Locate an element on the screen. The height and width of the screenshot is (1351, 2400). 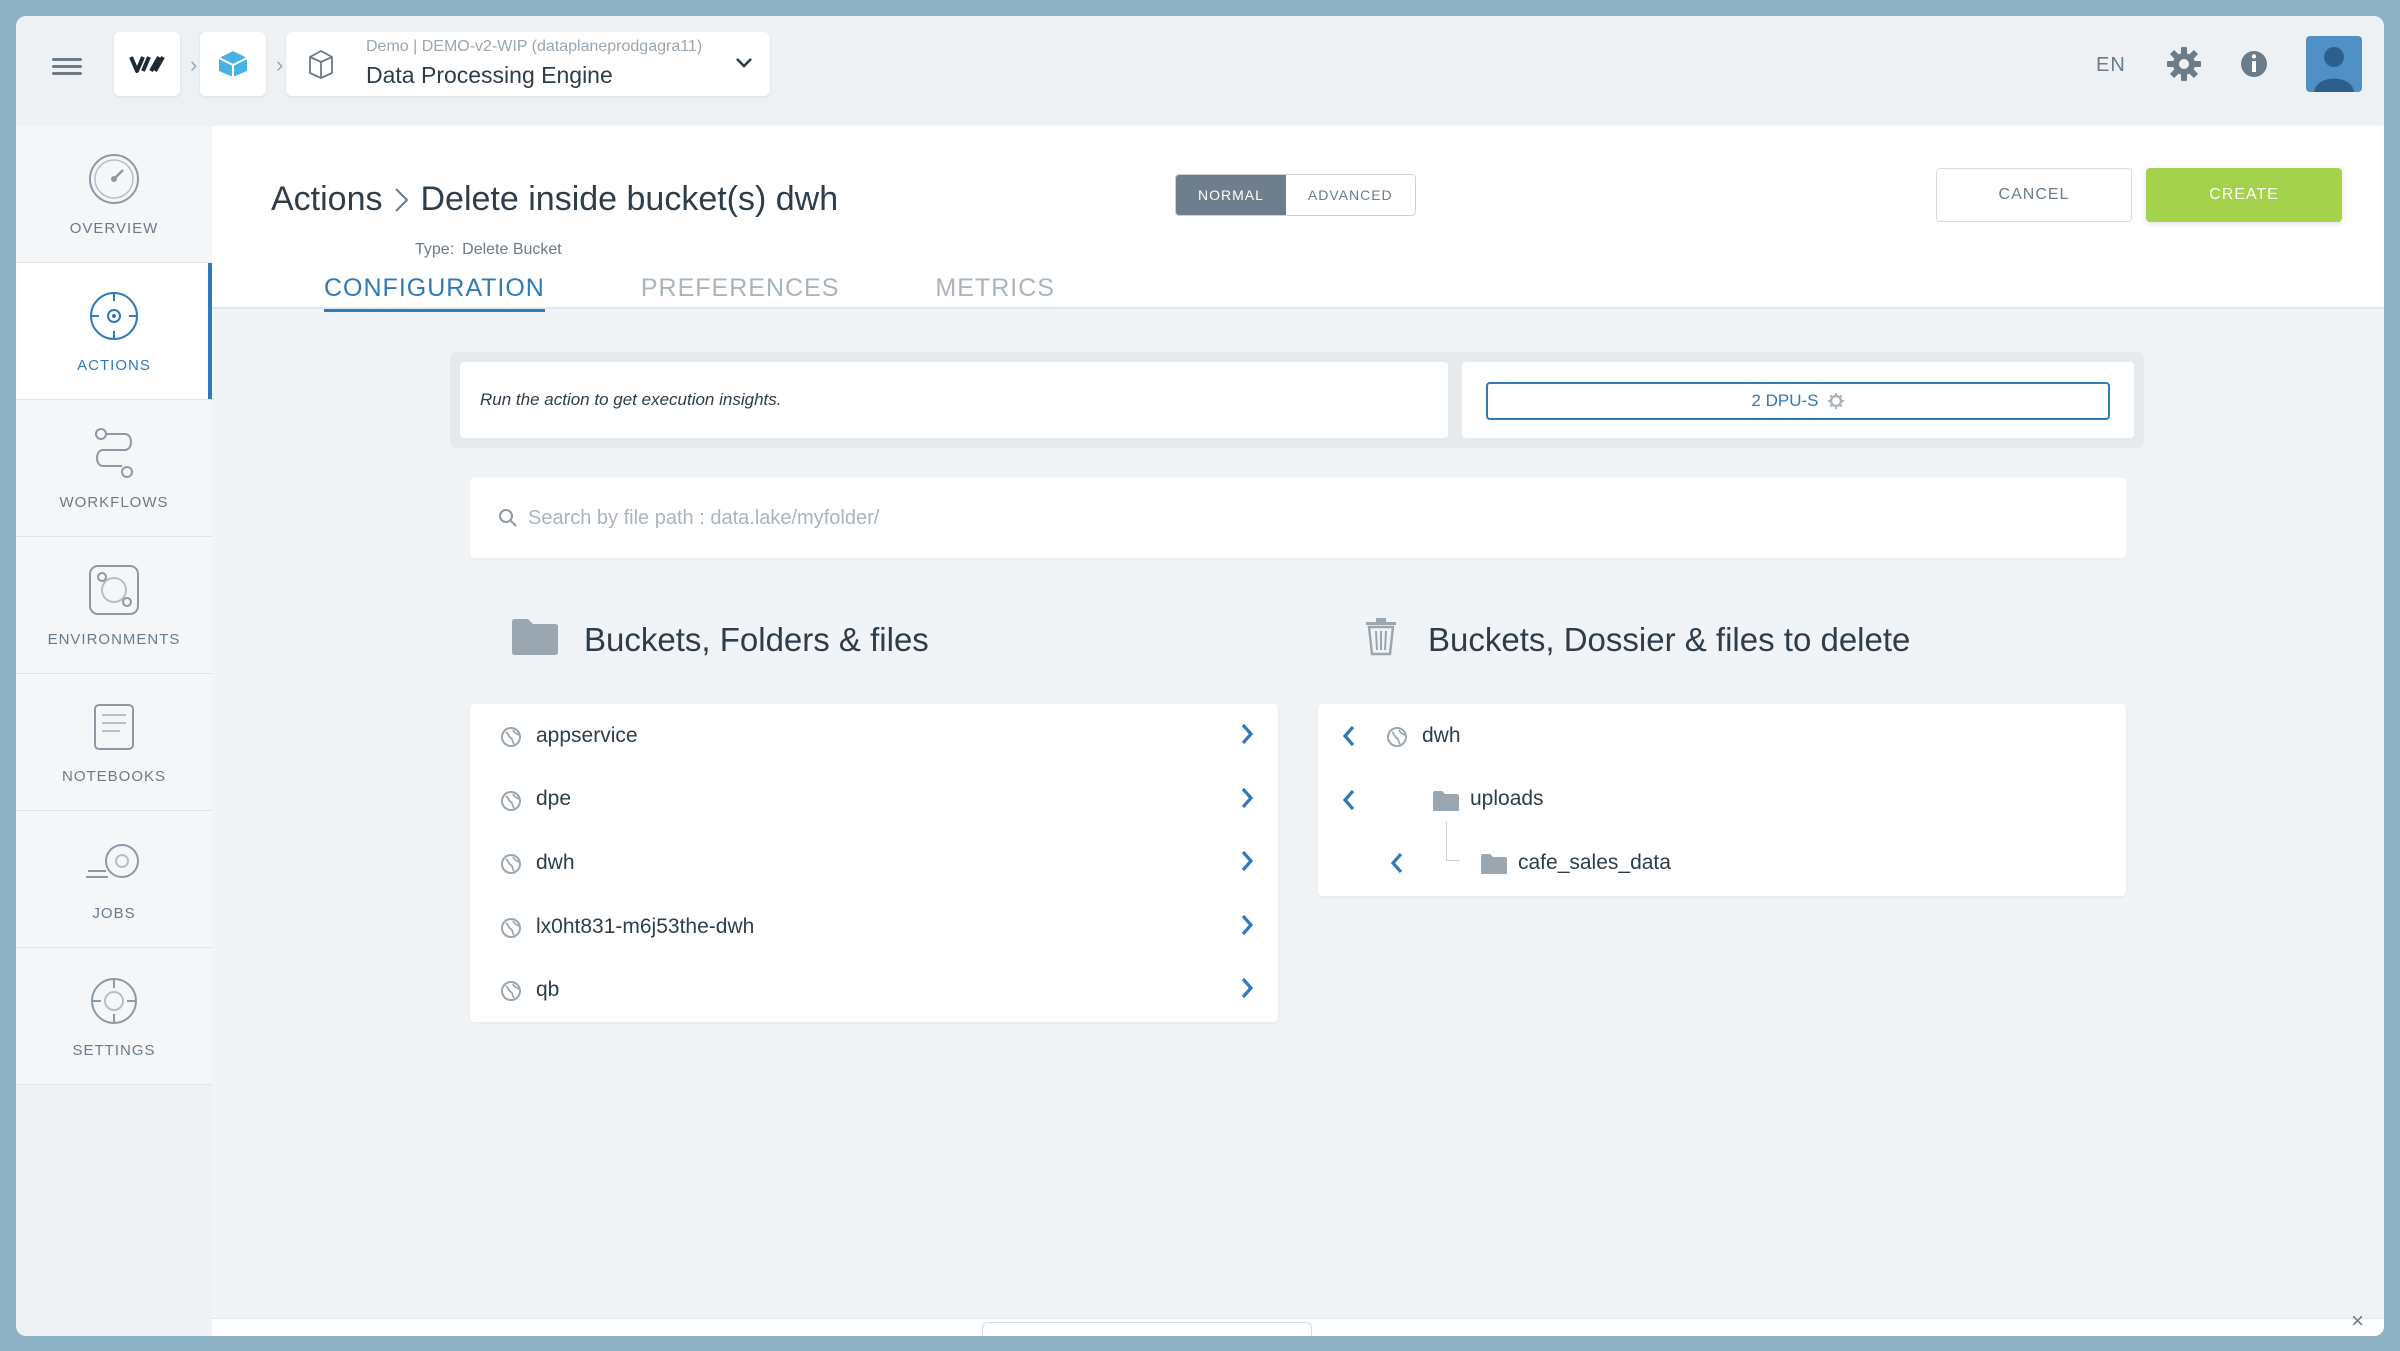
home-crumb is located at coordinates (233, 64).